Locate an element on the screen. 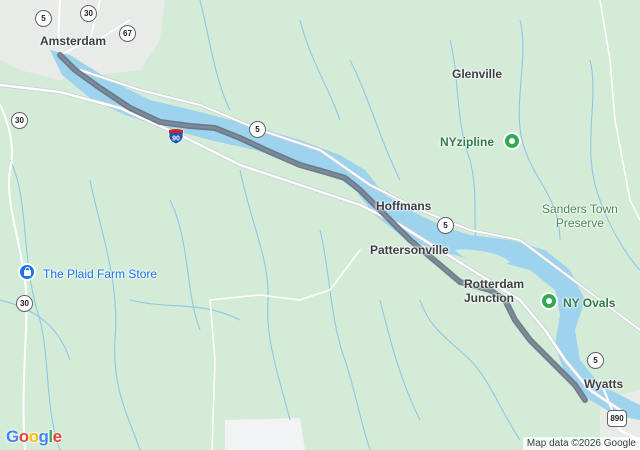 The height and width of the screenshot is (450, 640). place-label-hoffmans: Hoffmans is located at coordinates (403, 206).